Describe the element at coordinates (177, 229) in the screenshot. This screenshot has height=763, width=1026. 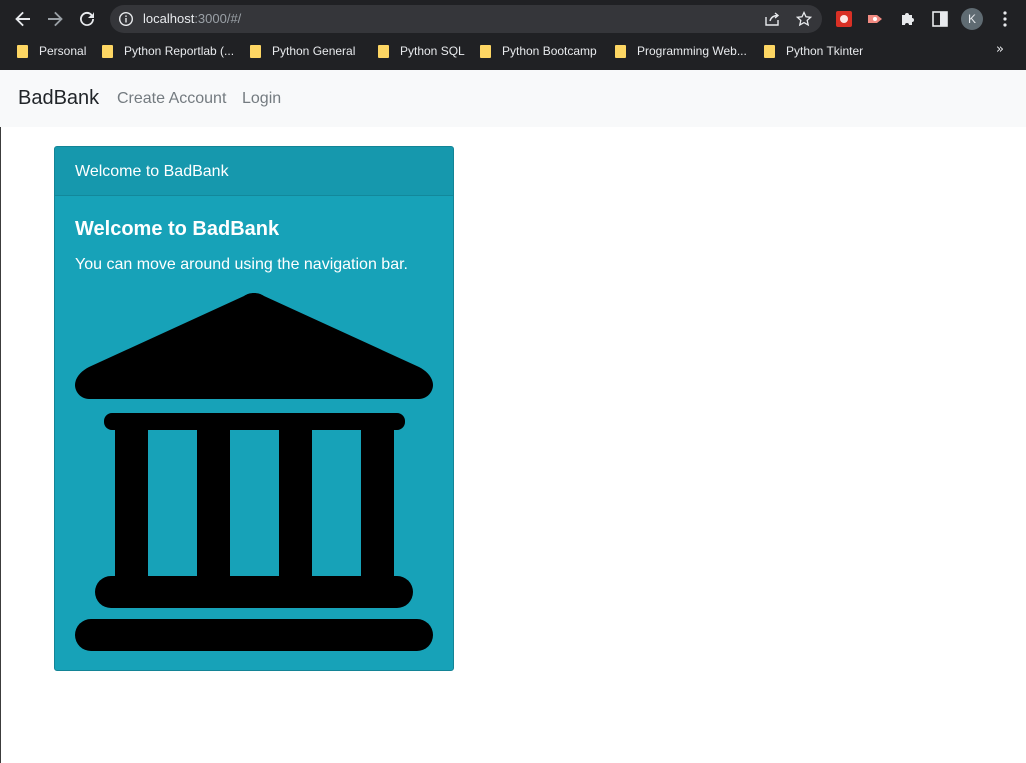
I see `card-title: Welcome to BadBank` at that location.